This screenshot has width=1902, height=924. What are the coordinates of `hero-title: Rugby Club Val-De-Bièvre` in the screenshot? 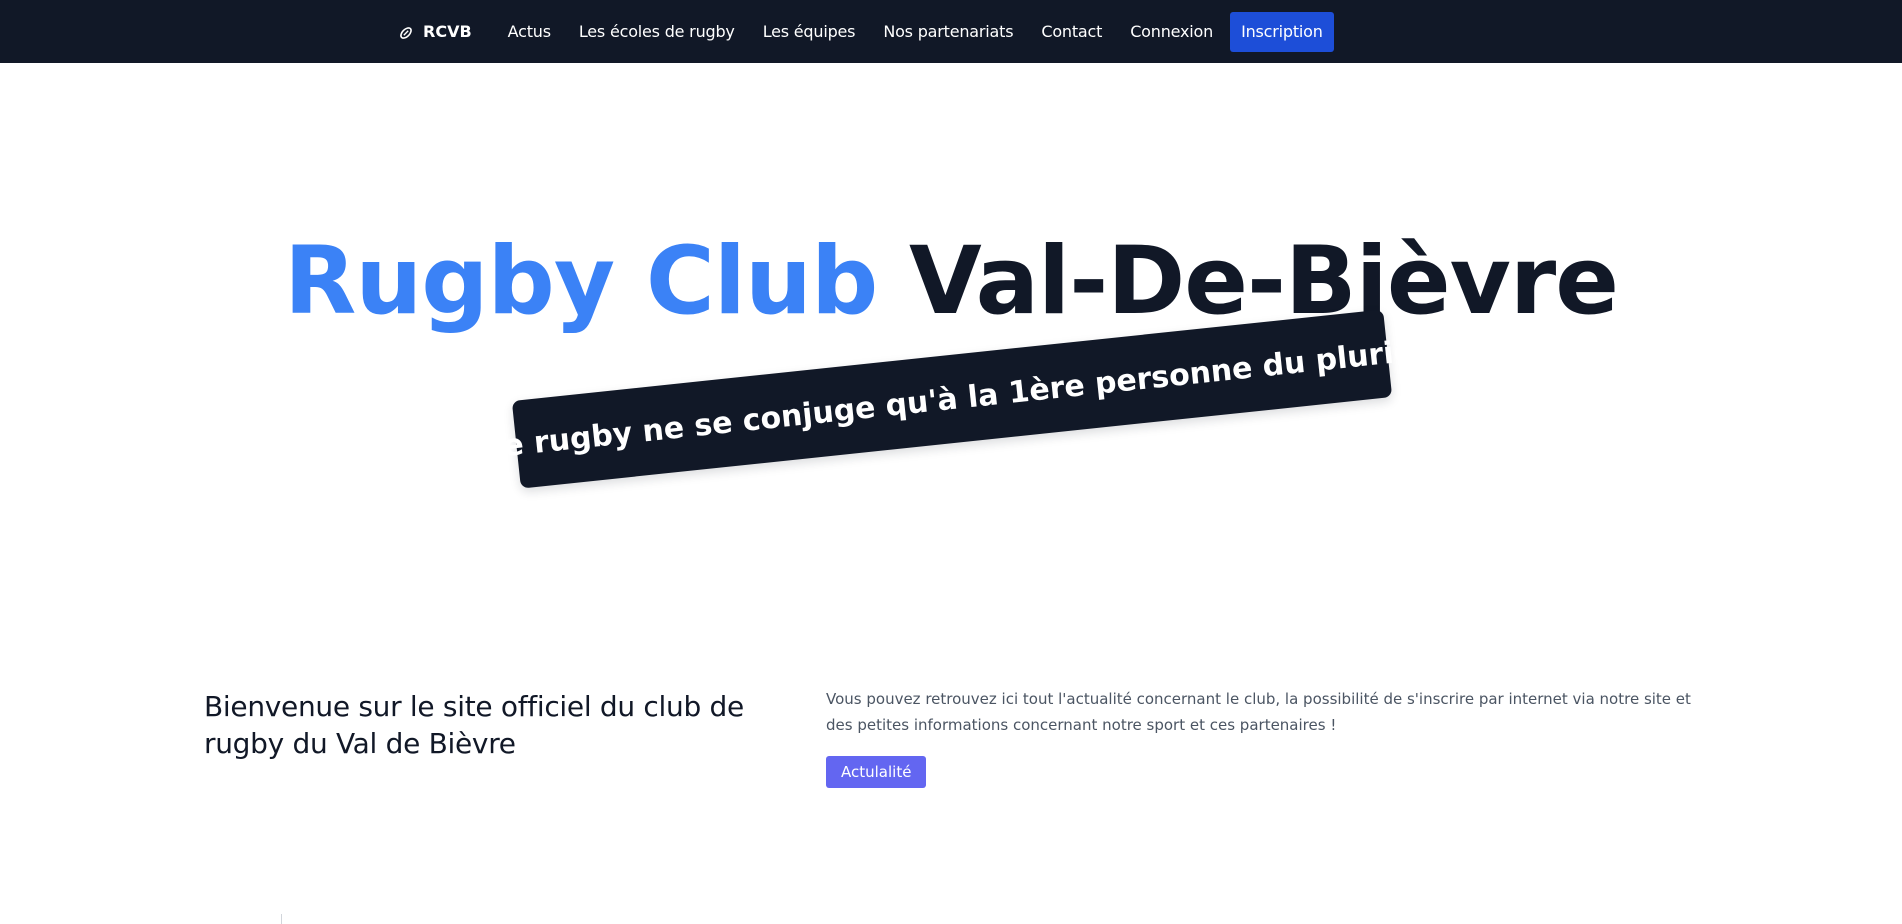 It's located at (951, 282).